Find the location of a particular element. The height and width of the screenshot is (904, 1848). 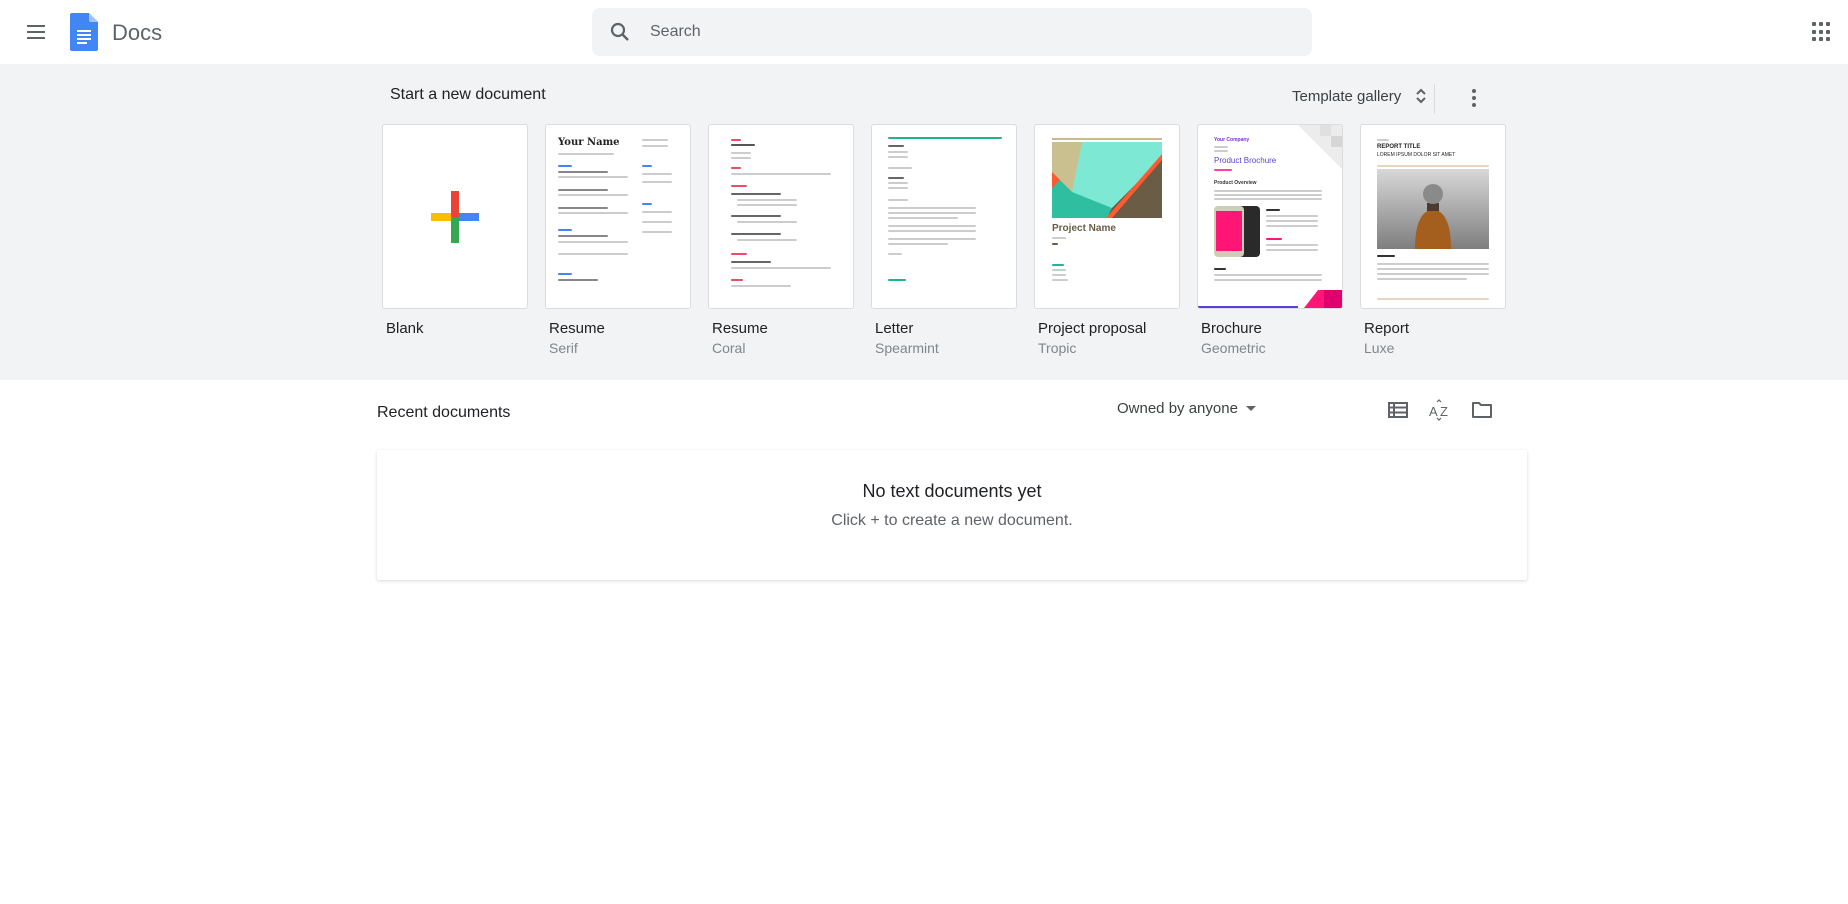

template-gallery-button: Template gallery is located at coordinates (1359, 96).